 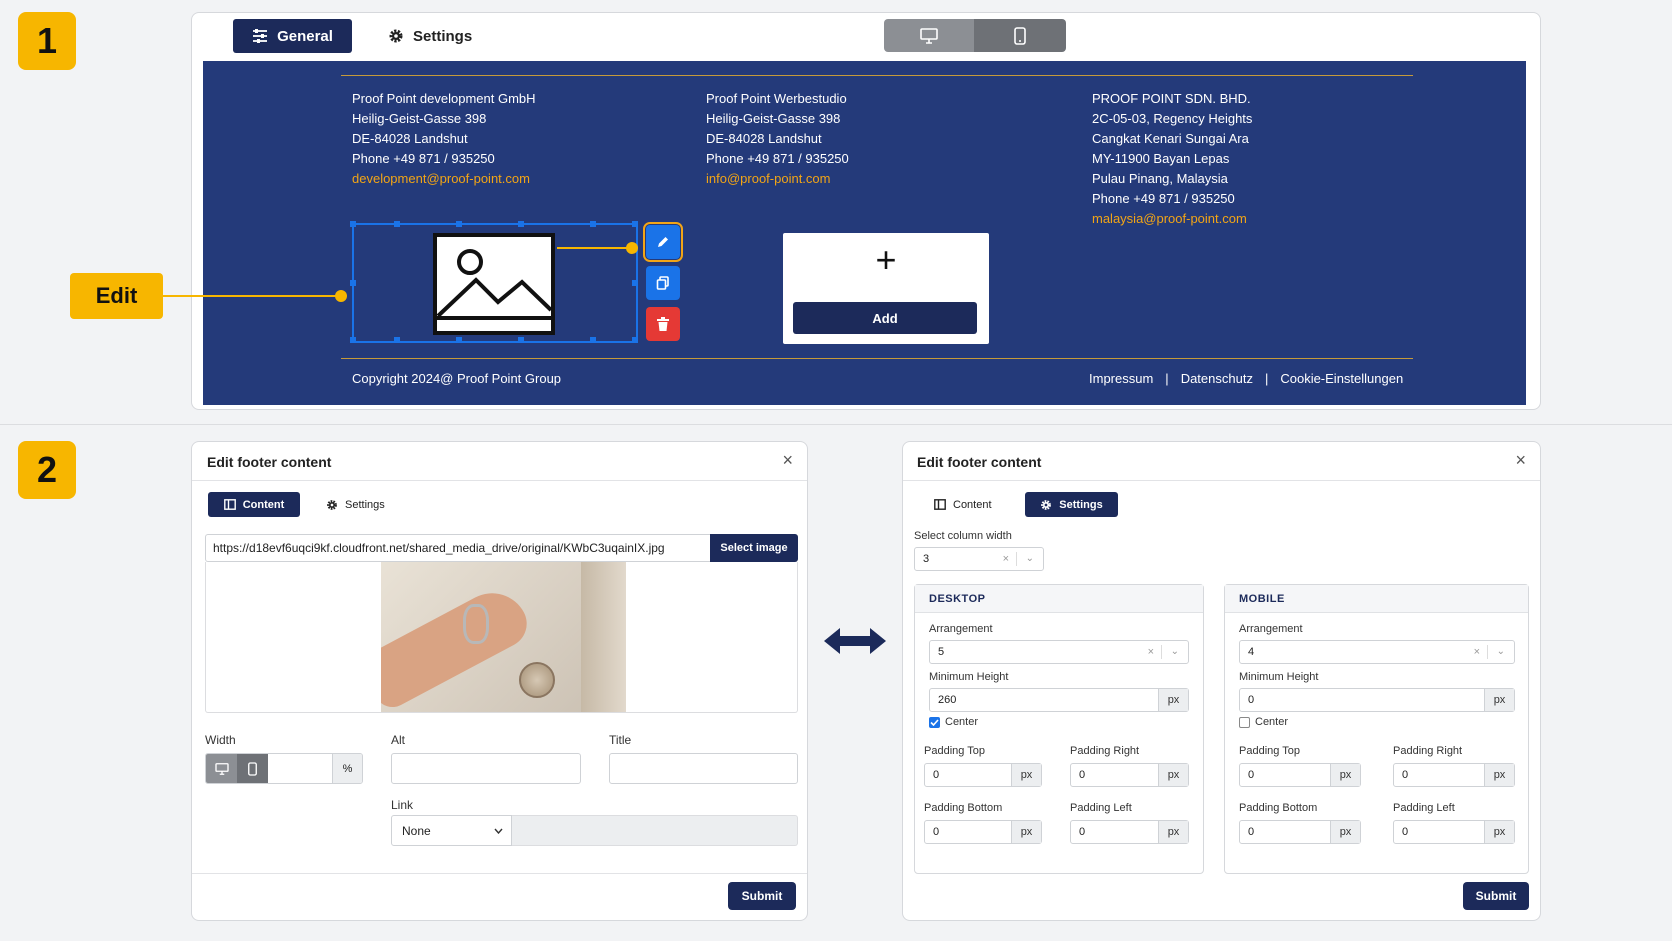 What do you see at coordinates (877, 75) in the screenshot?
I see `footer-top-divider` at bounding box center [877, 75].